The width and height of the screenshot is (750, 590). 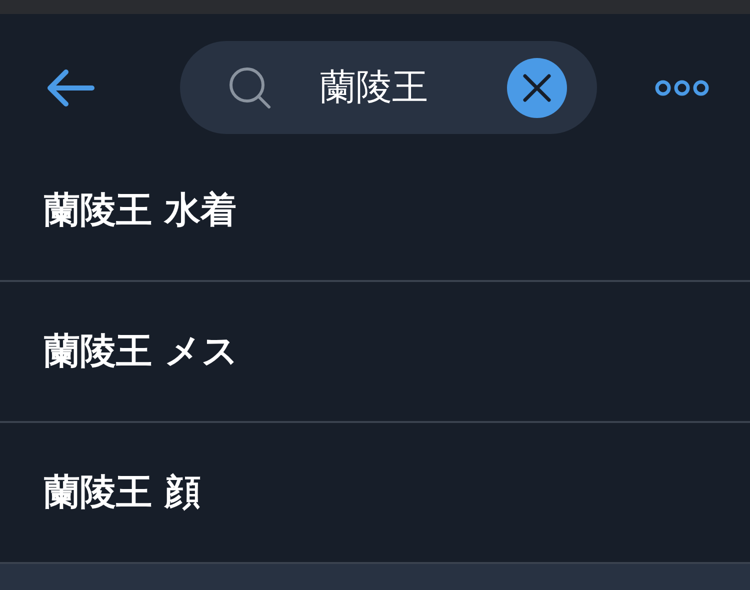 What do you see at coordinates (389, 87) in the screenshot?
I see `search-field: 蘭陵王` at bounding box center [389, 87].